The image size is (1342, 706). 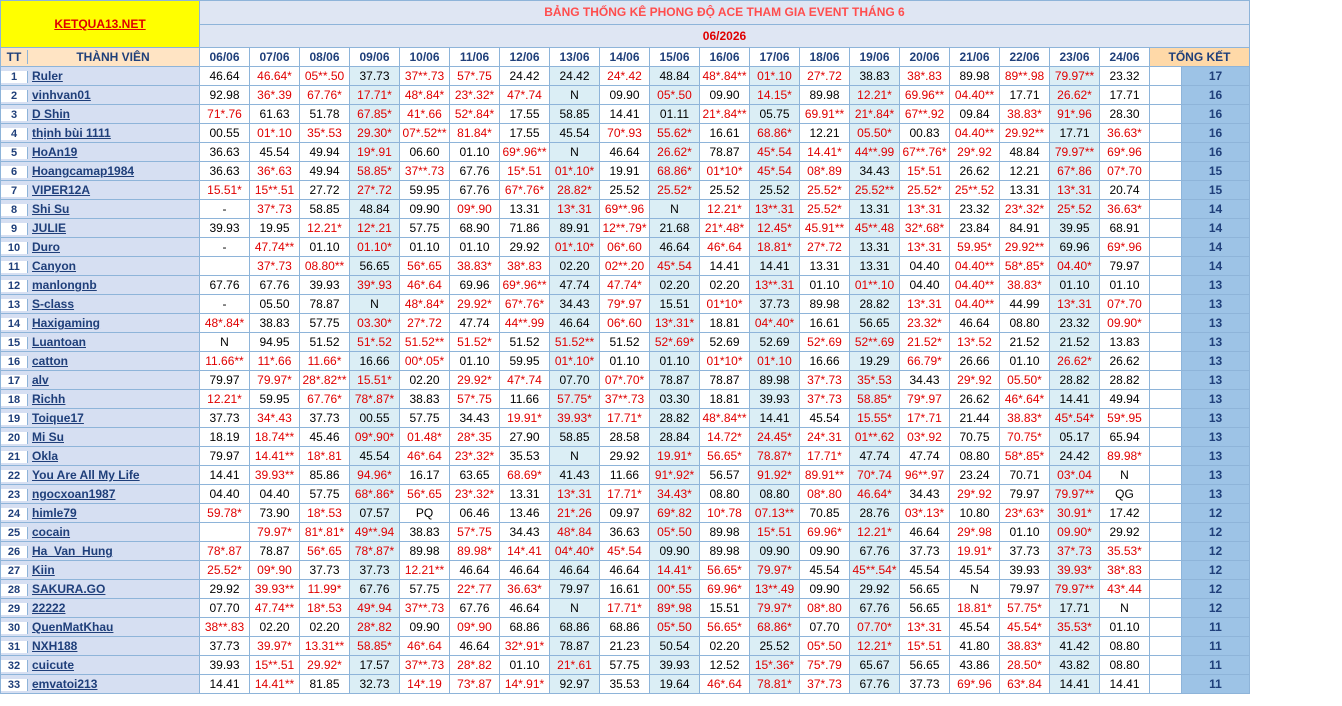 What do you see at coordinates (62, 285) in the screenshot?
I see `member-name-link: manlongnb` at bounding box center [62, 285].